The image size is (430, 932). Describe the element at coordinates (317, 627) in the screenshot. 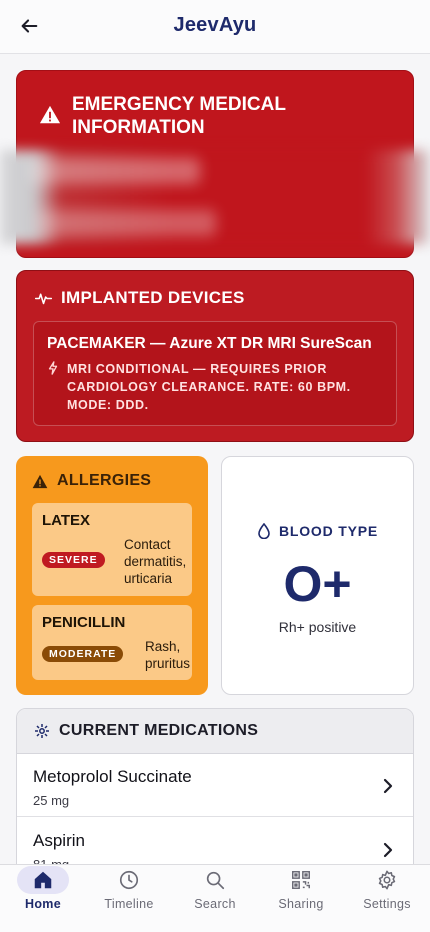

I see `blood-type-rh: Rh+ positive` at that location.